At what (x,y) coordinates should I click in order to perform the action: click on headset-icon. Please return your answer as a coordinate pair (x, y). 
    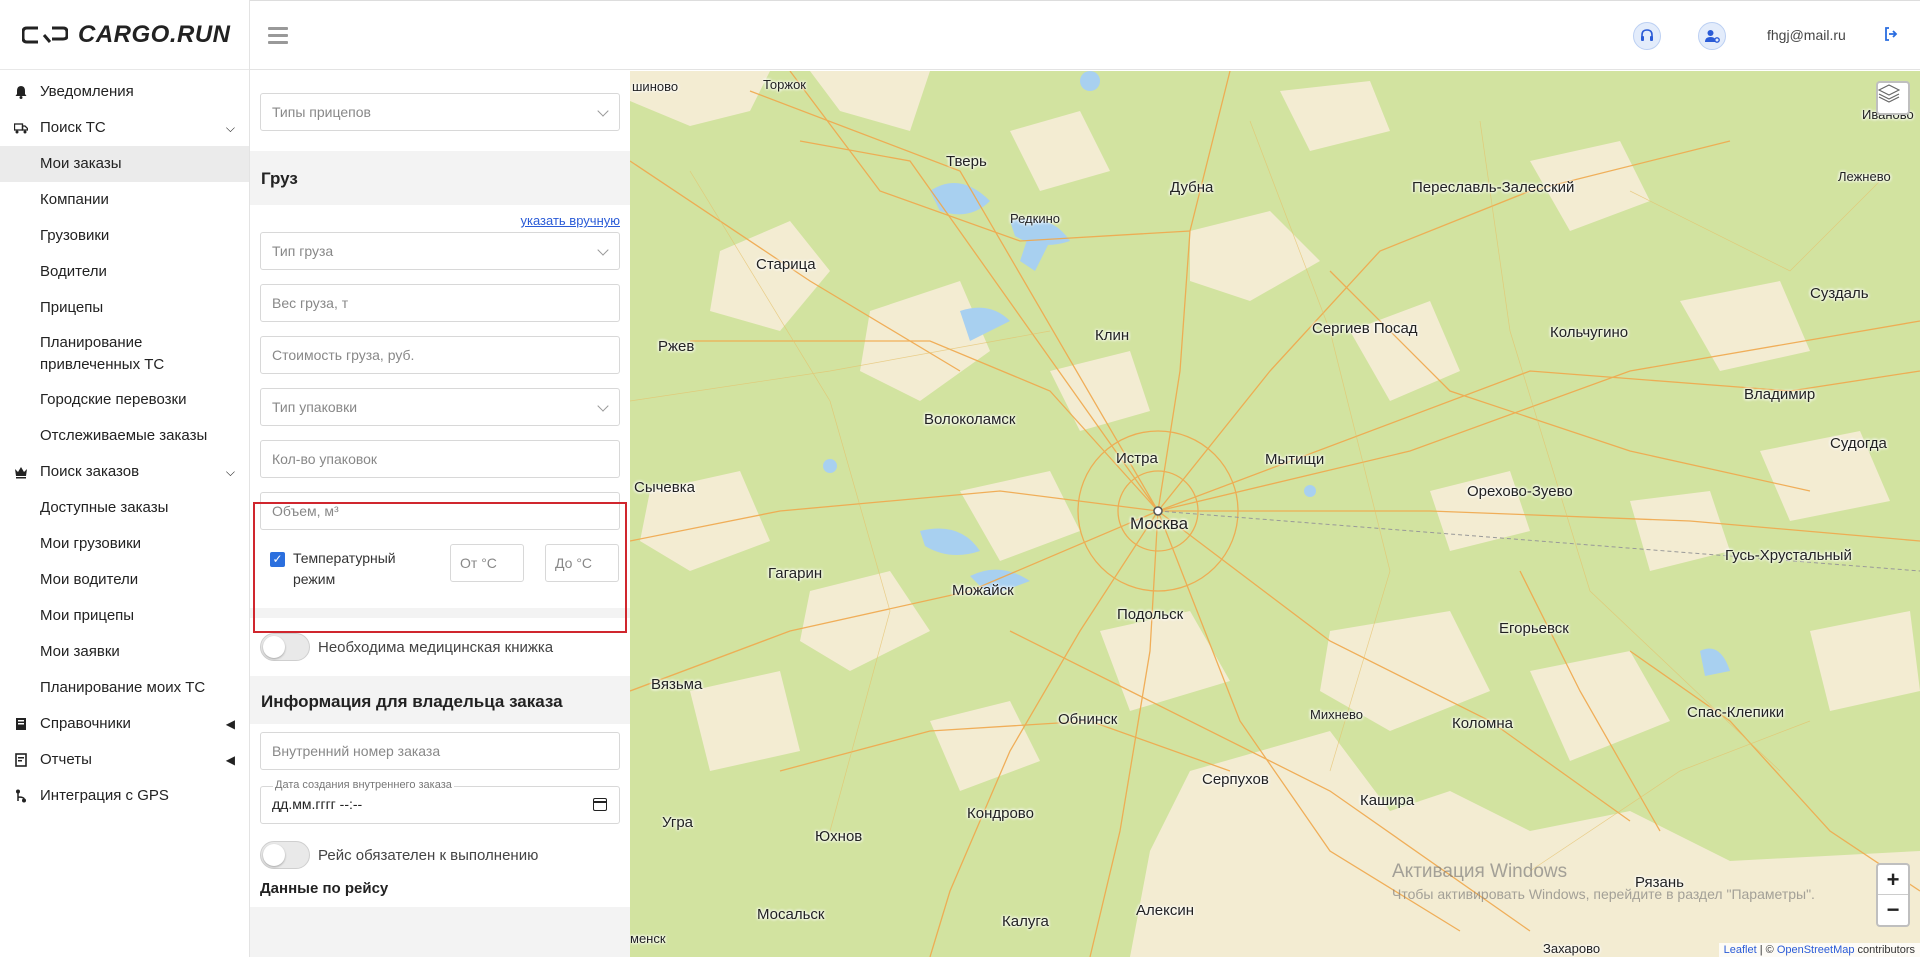
    Looking at the image, I should click on (1647, 35).